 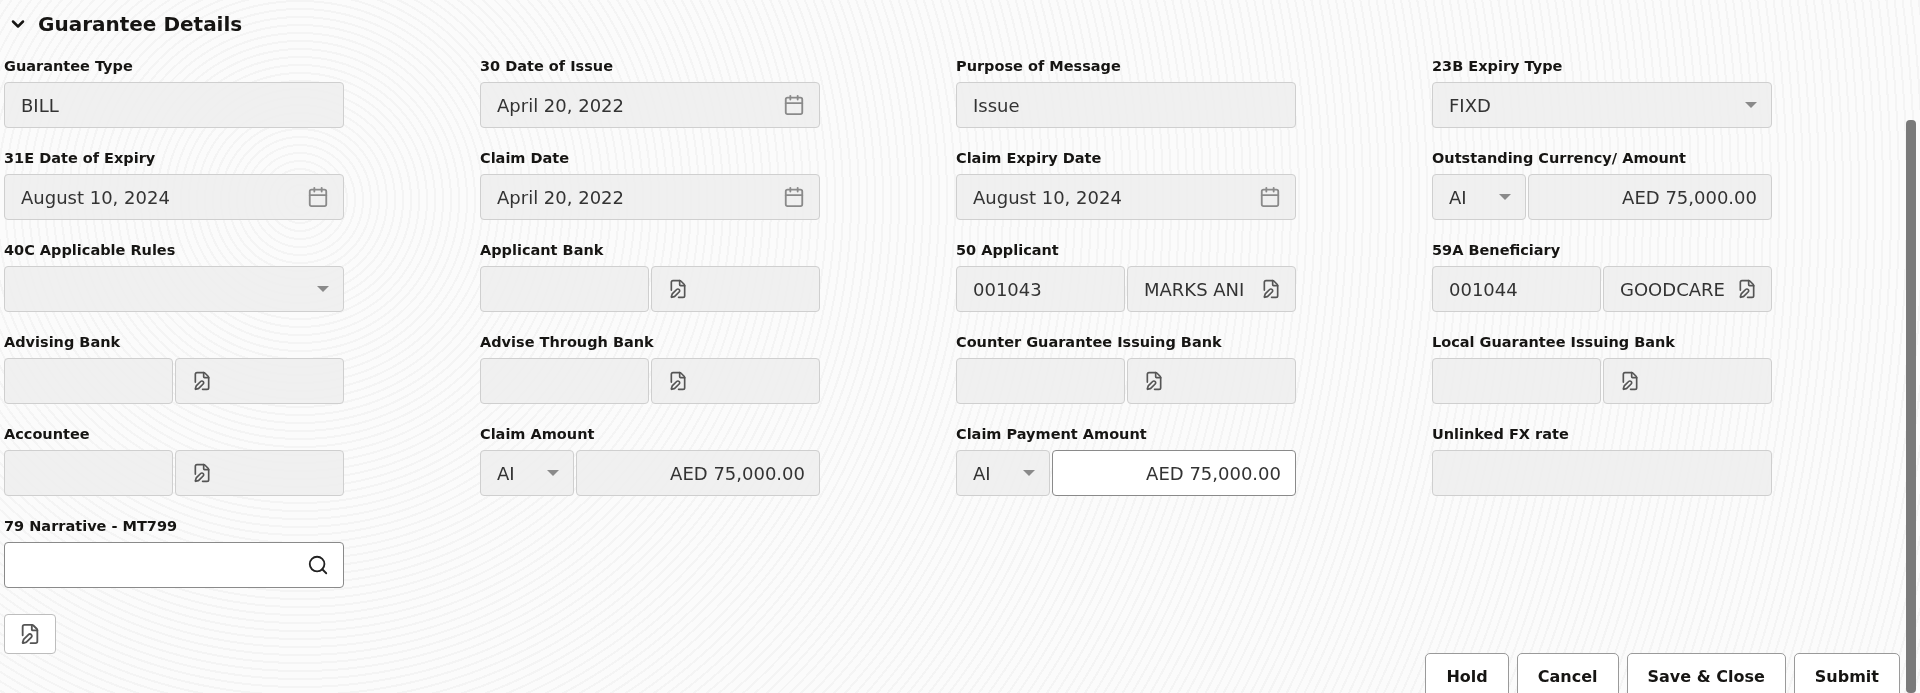 I want to click on section-title: Guarantee Details, so click(x=140, y=24).